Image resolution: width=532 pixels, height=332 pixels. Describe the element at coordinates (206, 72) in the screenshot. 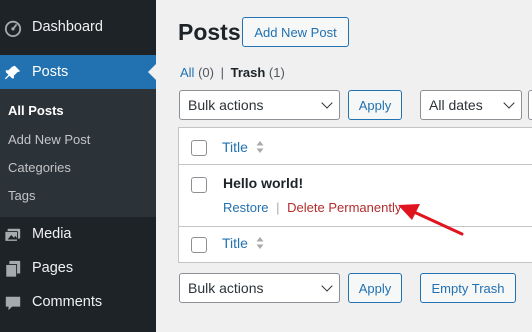

I see `filter-all-count: (0)` at that location.